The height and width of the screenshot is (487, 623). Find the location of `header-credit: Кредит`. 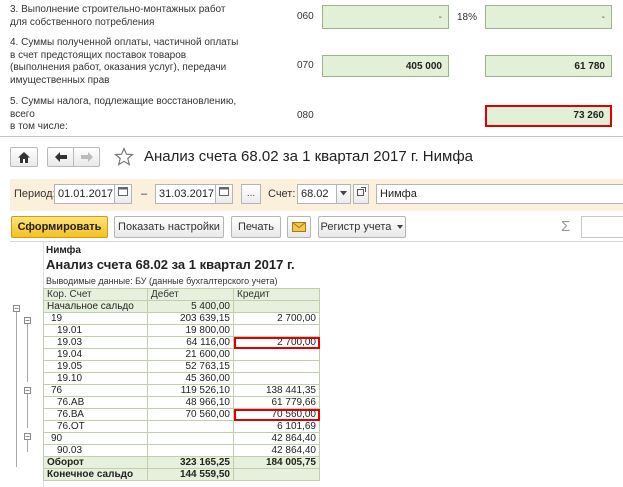

header-credit: Кредит is located at coordinates (276, 294).